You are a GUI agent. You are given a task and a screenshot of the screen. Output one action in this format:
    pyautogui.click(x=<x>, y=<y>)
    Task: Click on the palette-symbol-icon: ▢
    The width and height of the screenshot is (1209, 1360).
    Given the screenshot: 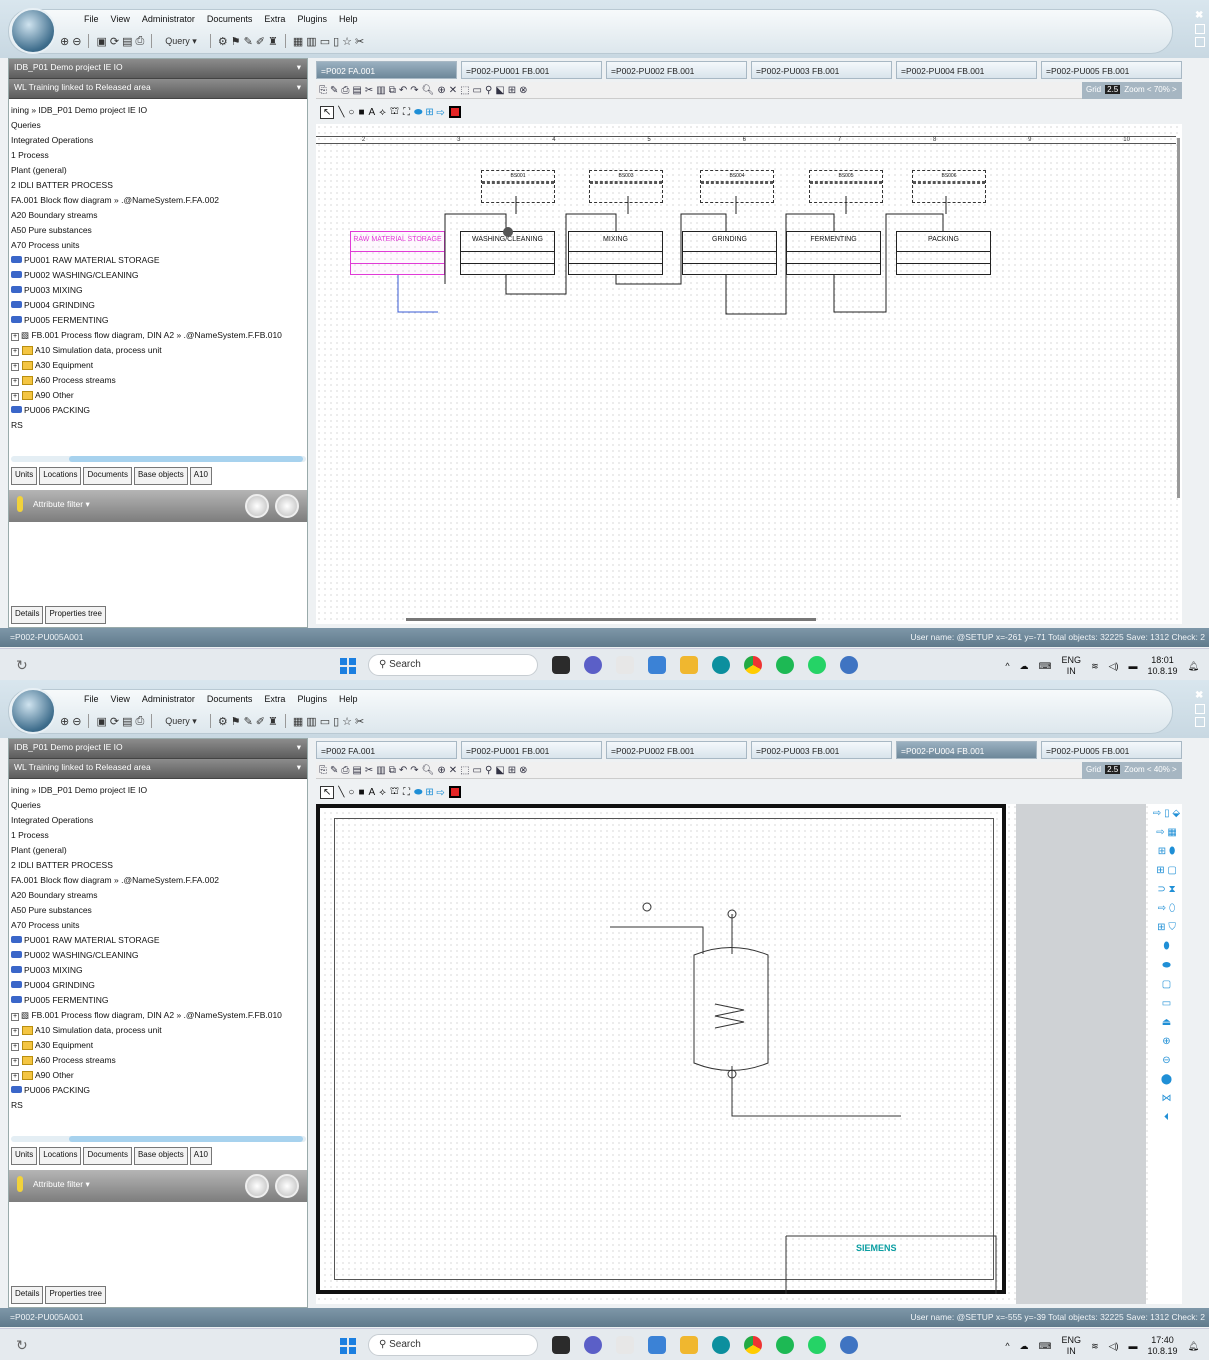 What is the action you would take?
    pyautogui.click(x=1166, y=984)
    